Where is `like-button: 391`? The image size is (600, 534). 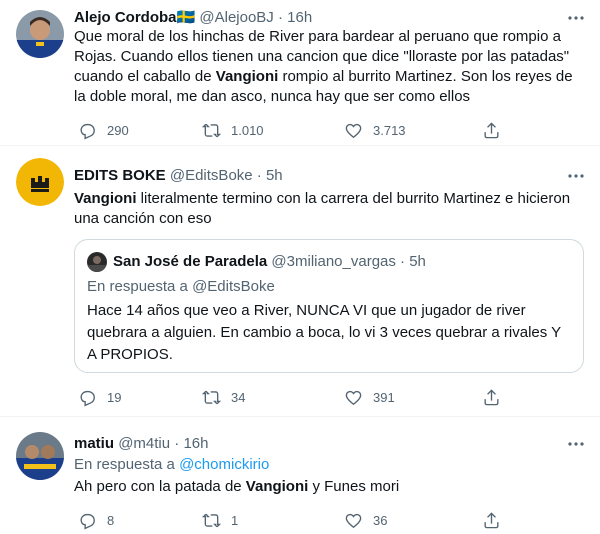
like-button: 391 is located at coordinates (369, 397).